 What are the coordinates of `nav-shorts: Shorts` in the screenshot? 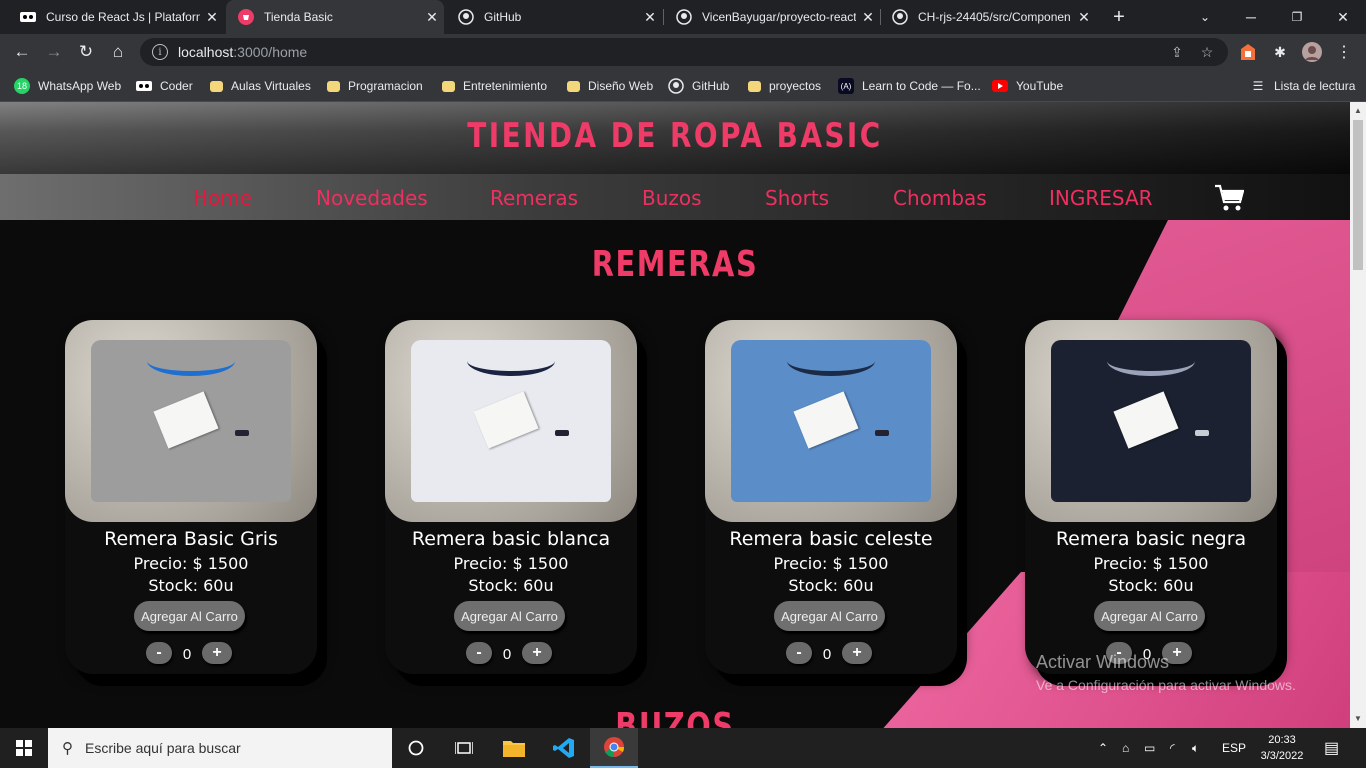 It's located at (797, 198).